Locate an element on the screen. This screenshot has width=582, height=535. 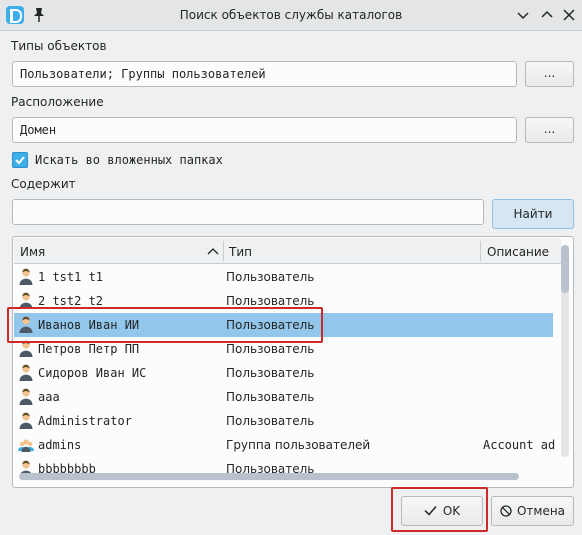
table-row: Петров Петр ПП Пользователь is located at coordinates (283, 349).